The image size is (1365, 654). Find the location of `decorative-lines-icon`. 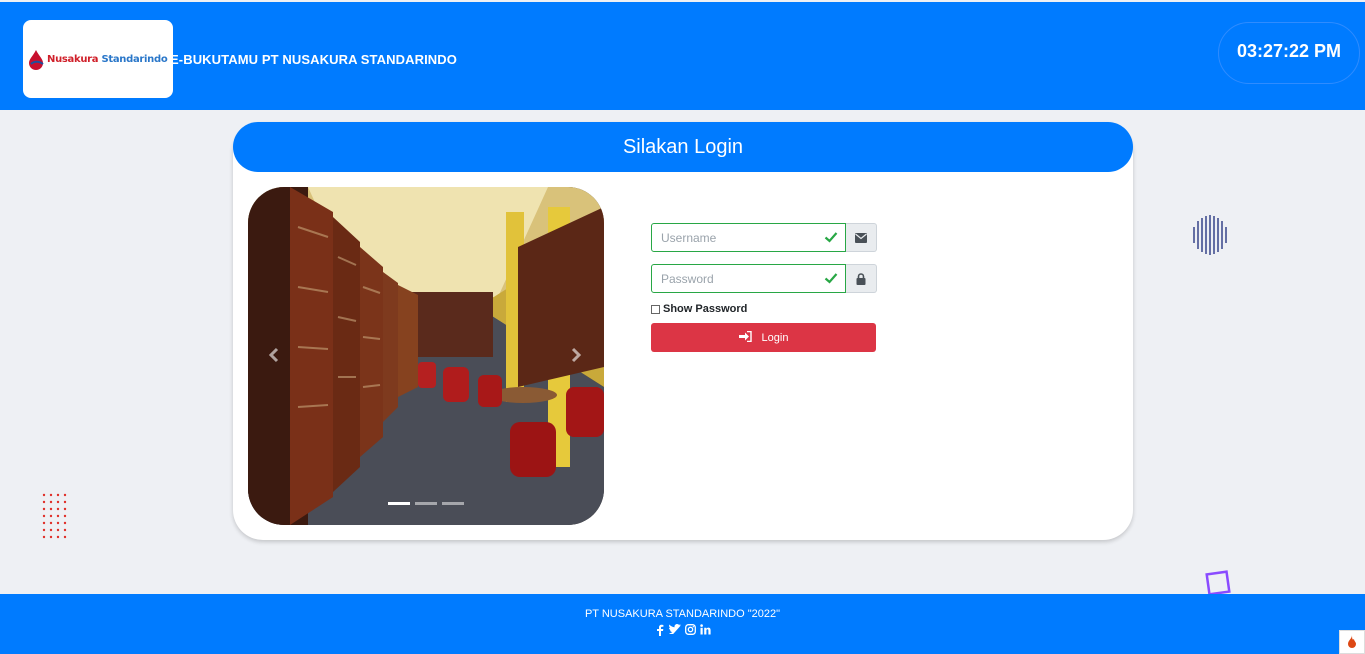

decorative-lines-icon is located at coordinates (1210, 235).